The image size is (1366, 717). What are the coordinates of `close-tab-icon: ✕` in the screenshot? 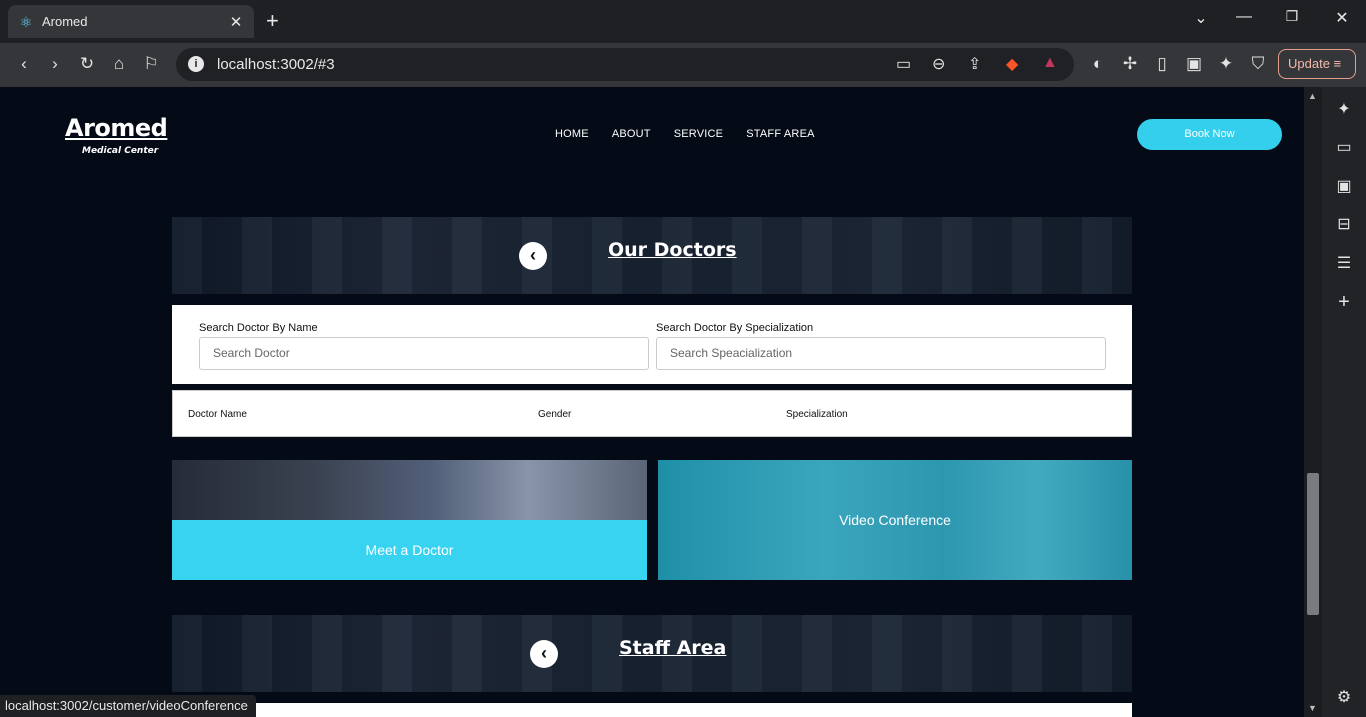 It's located at (236, 22).